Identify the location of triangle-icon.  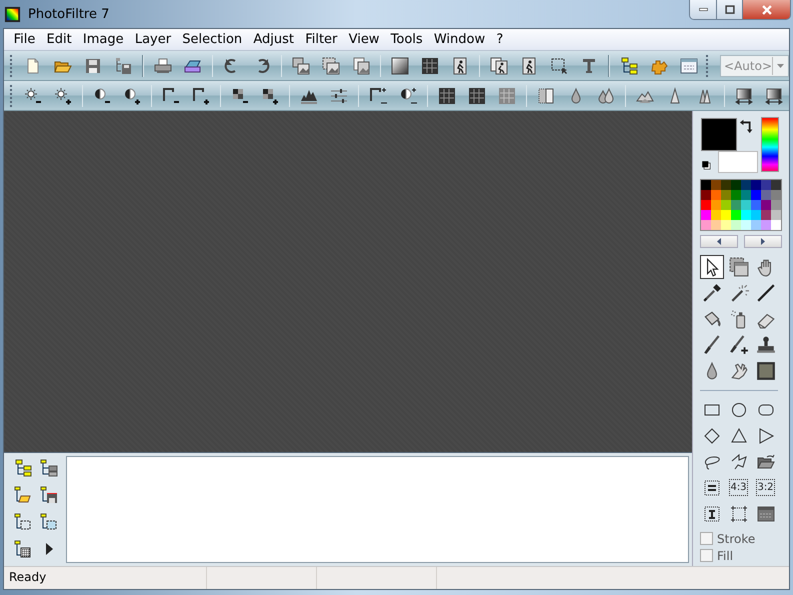
(739, 436).